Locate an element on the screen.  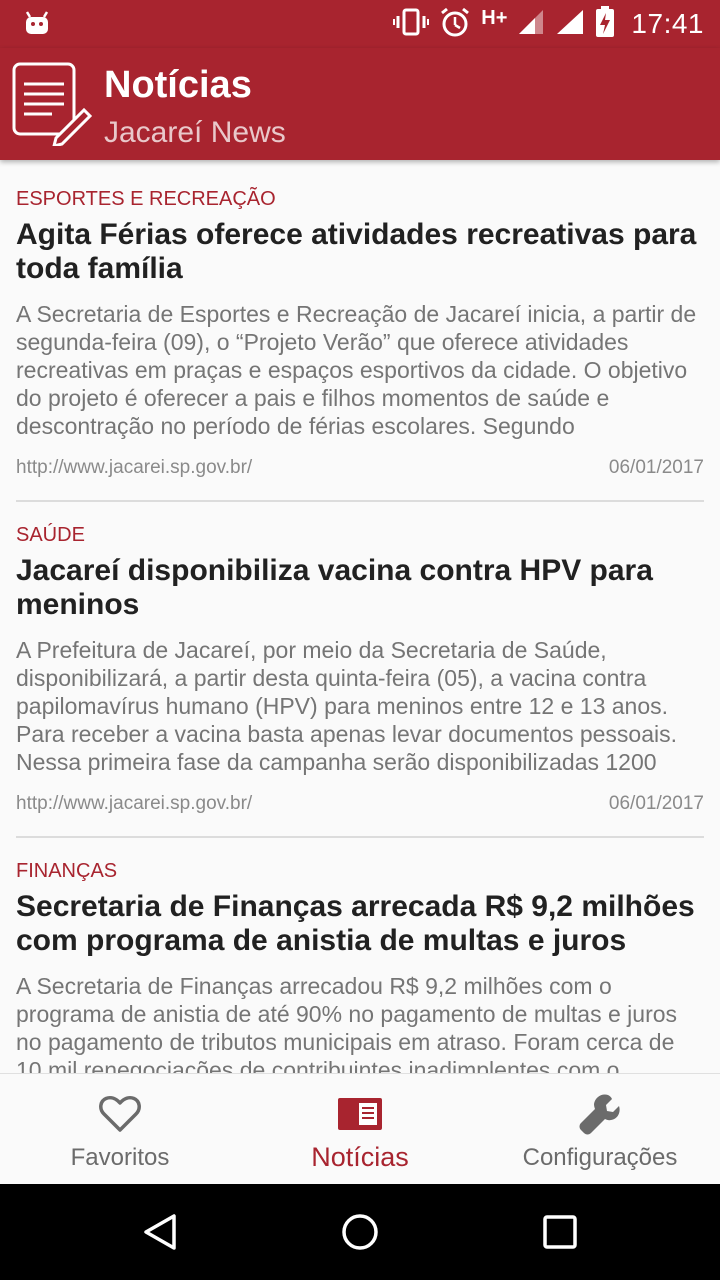
nav-label: Configurações is located at coordinates (600, 1157).